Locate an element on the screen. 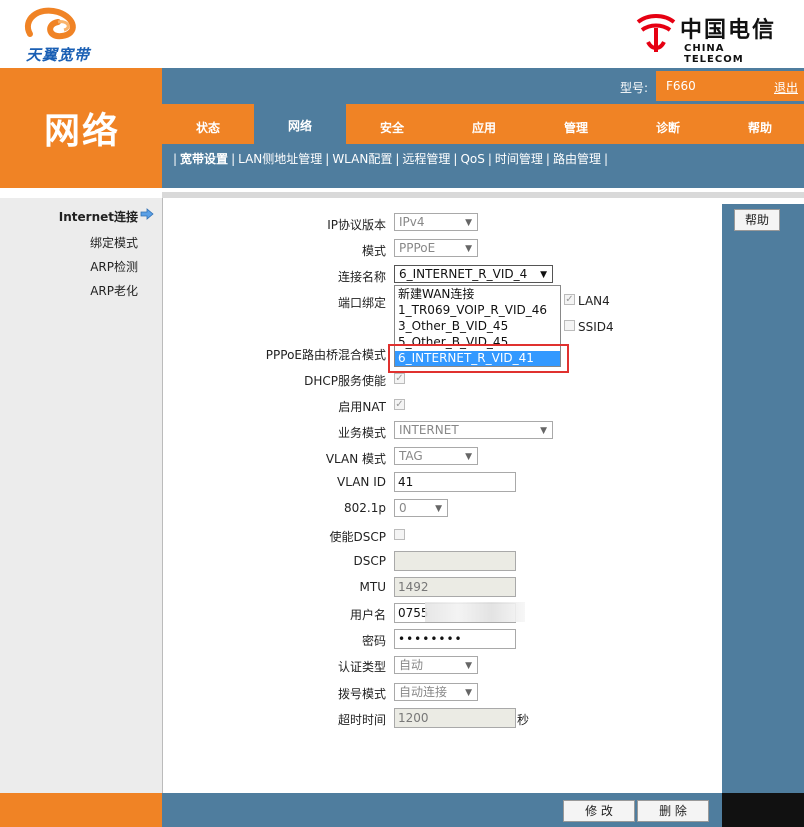 The image size is (804, 827). delete-button: 删 除 is located at coordinates (673, 811).